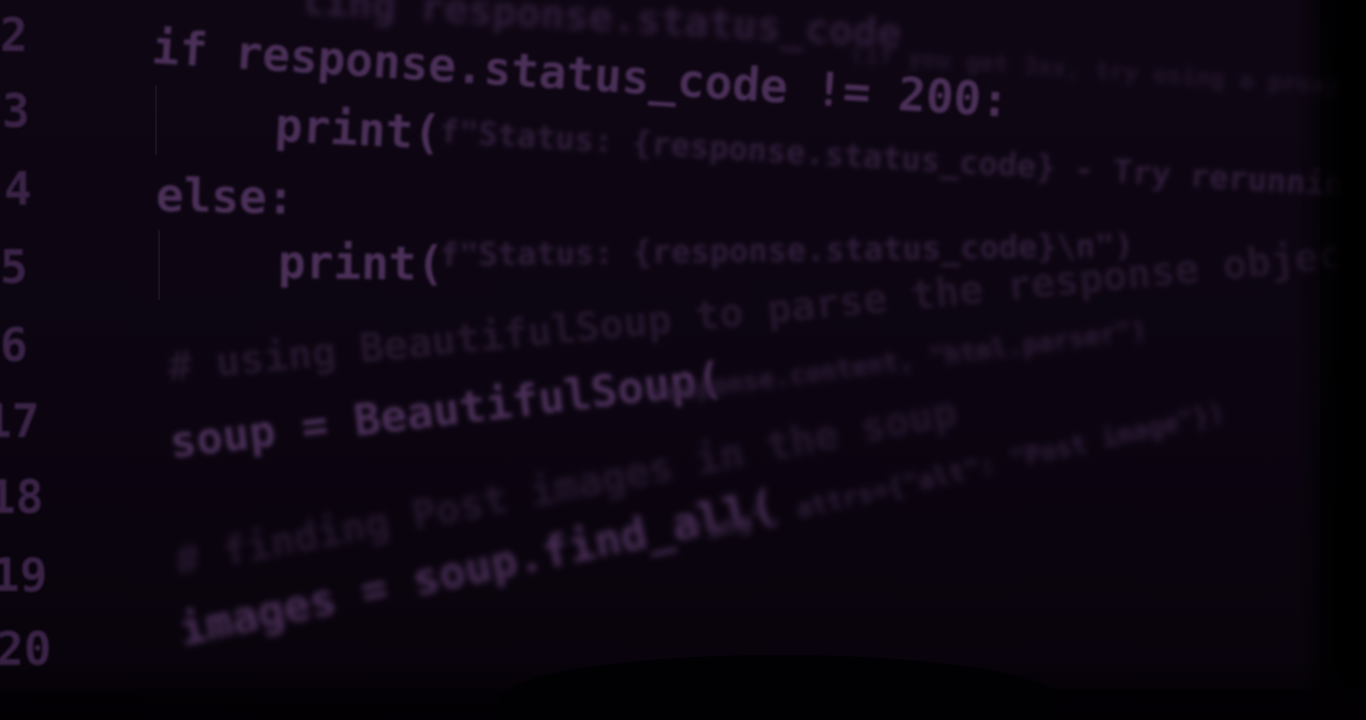  I want to click on line-number: 17, so click(20, 421).